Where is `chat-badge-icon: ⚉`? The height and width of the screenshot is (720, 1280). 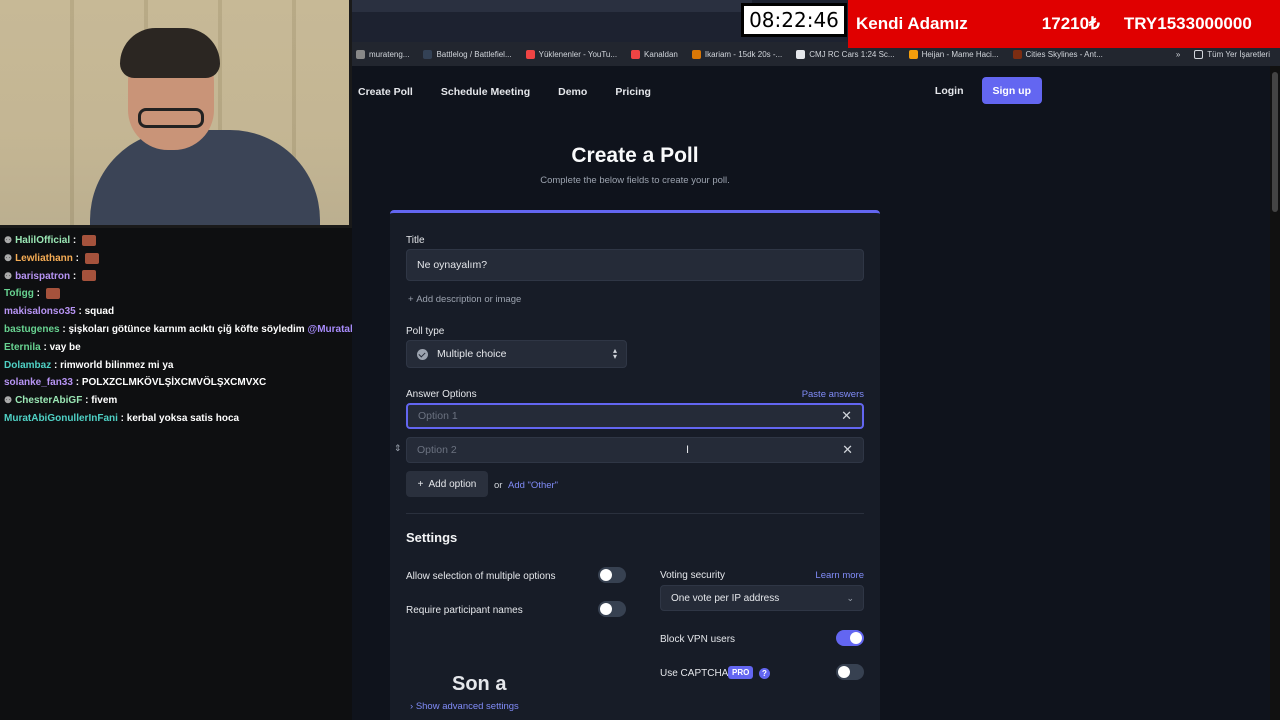
chat-badge-icon: ⚉ is located at coordinates (8, 275).